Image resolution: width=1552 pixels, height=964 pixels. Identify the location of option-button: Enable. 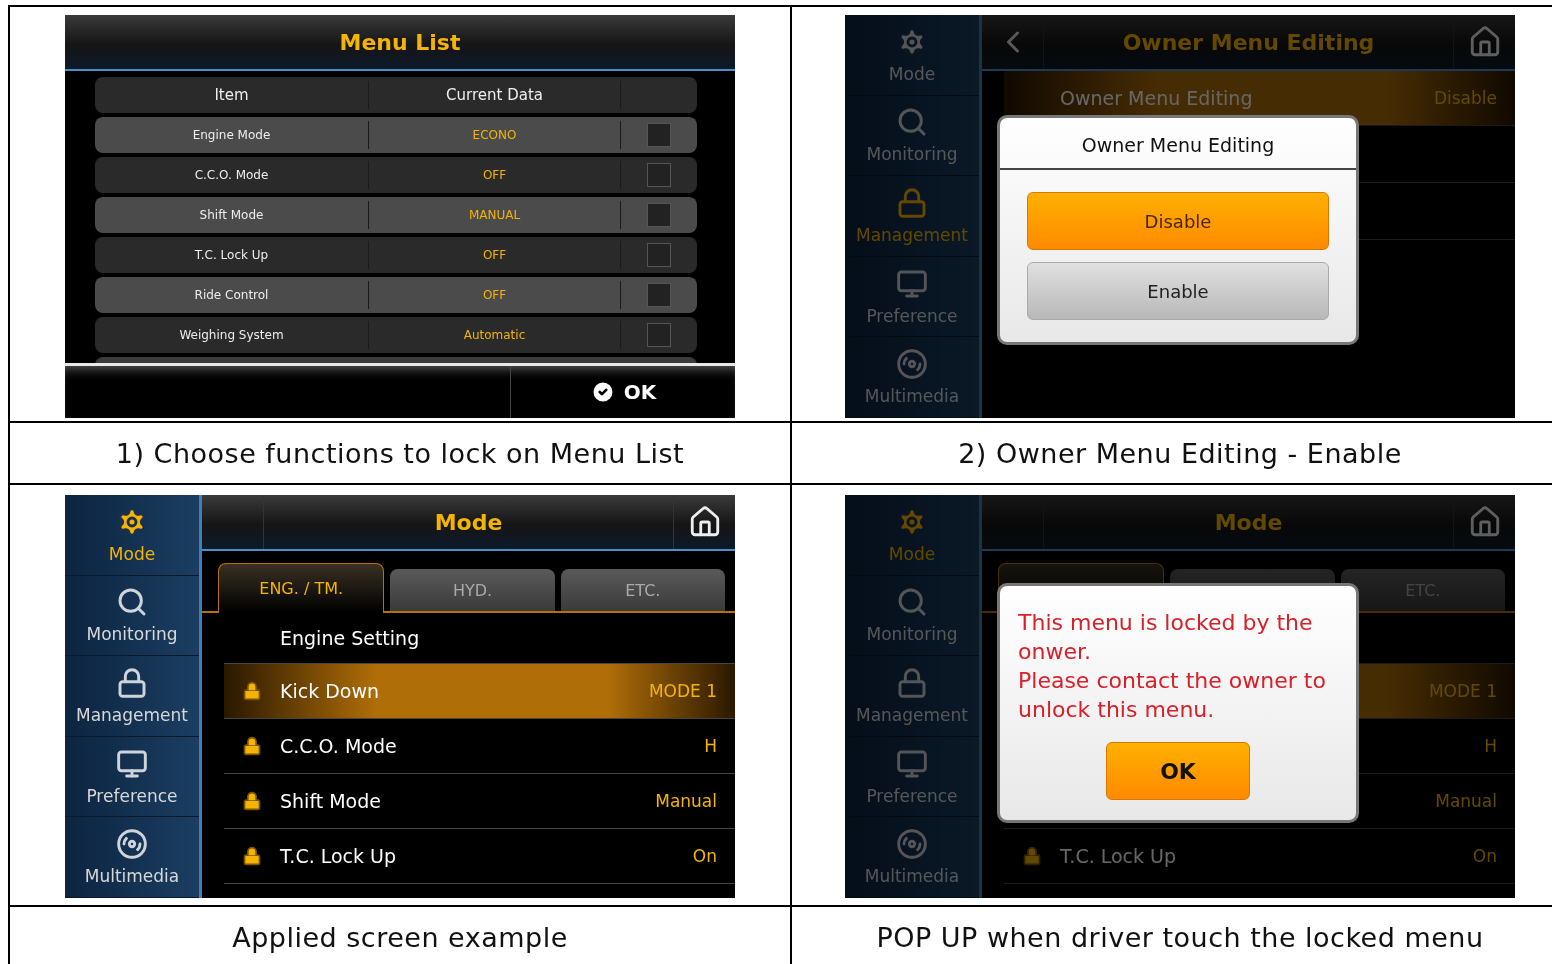
(1178, 291).